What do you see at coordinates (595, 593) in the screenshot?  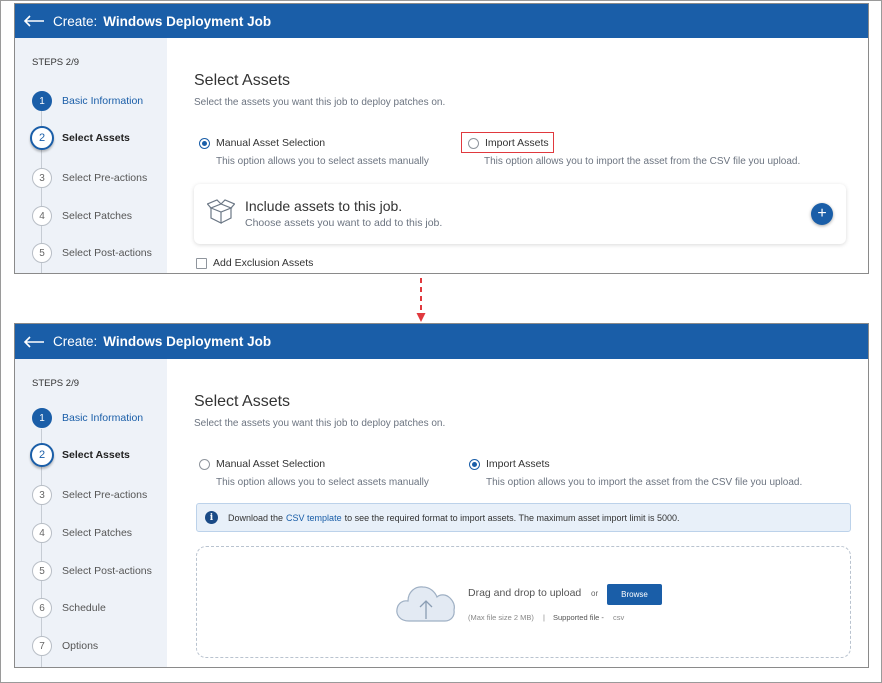 I see `or-text: or` at bounding box center [595, 593].